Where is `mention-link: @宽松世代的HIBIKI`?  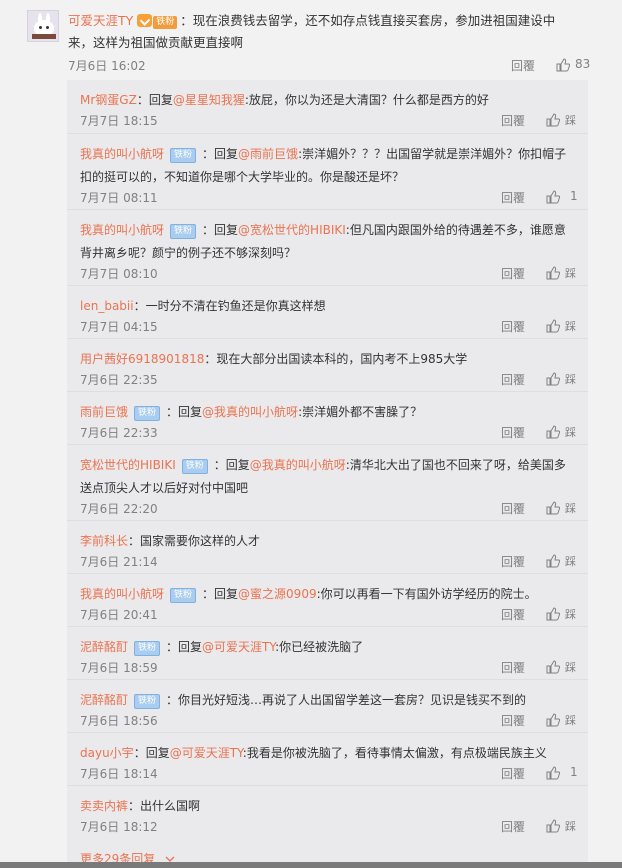
mention-link: @宽松世代的HIBIKI is located at coordinates (292, 230).